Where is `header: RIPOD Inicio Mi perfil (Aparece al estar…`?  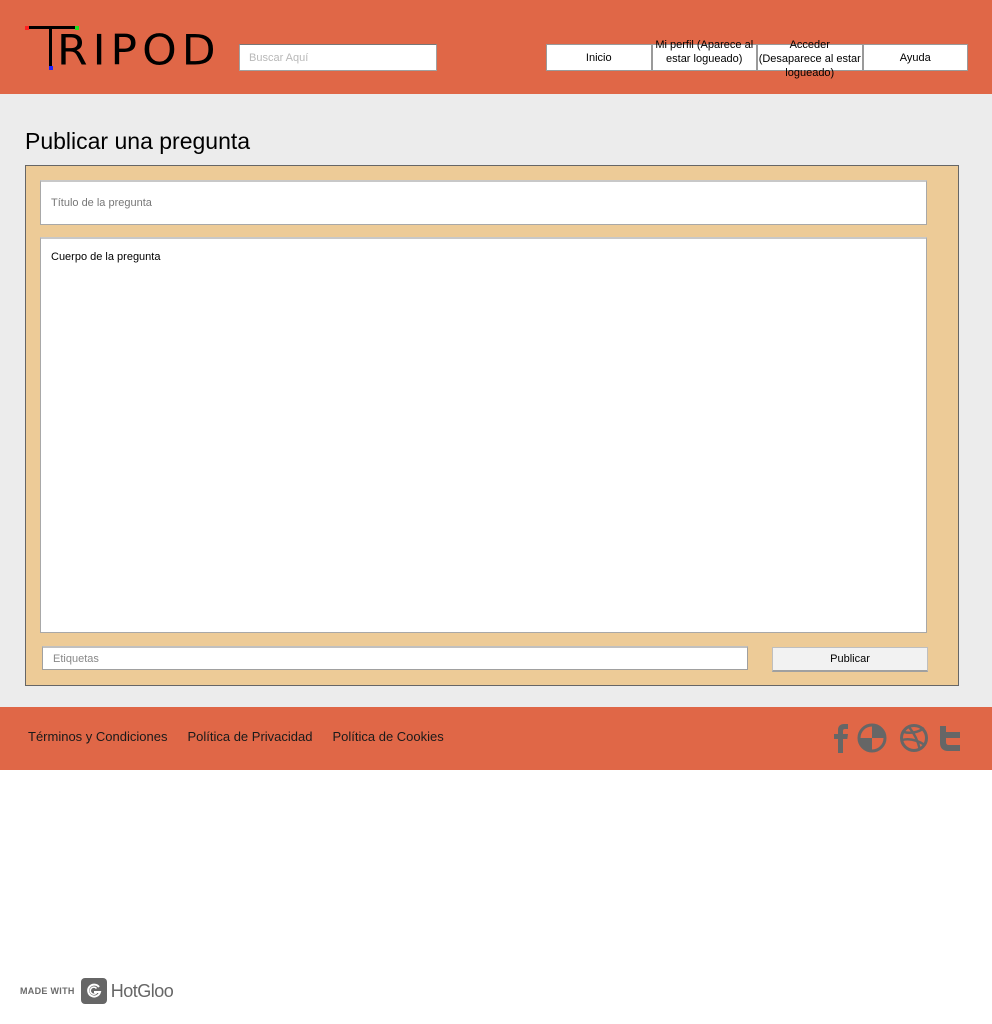
header: RIPOD Inicio Mi perfil (Aparece al estar… is located at coordinates (496, 47).